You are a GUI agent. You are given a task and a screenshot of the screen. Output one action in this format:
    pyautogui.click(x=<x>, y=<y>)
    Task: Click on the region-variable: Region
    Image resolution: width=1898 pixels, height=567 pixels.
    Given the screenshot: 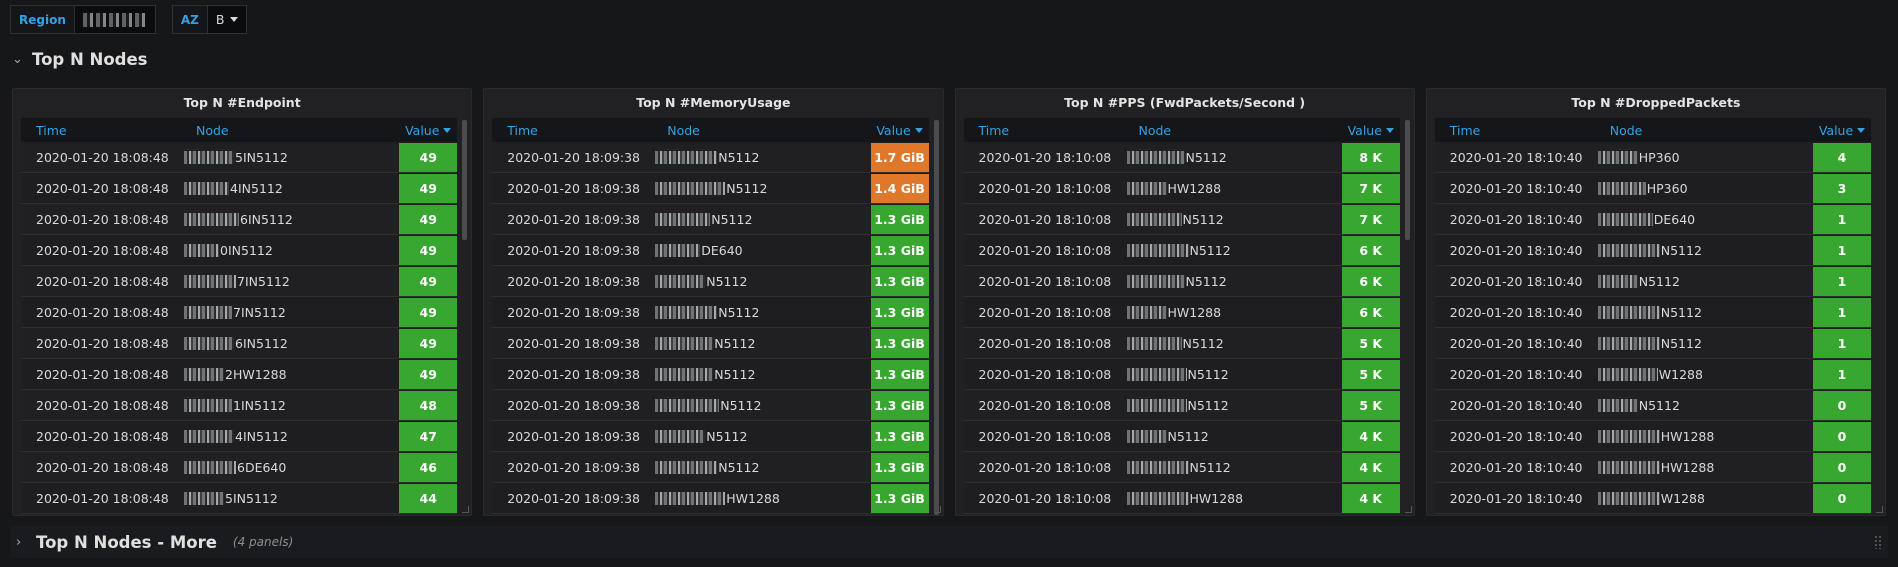 What is the action you would take?
    pyautogui.click(x=83, y=19)
    